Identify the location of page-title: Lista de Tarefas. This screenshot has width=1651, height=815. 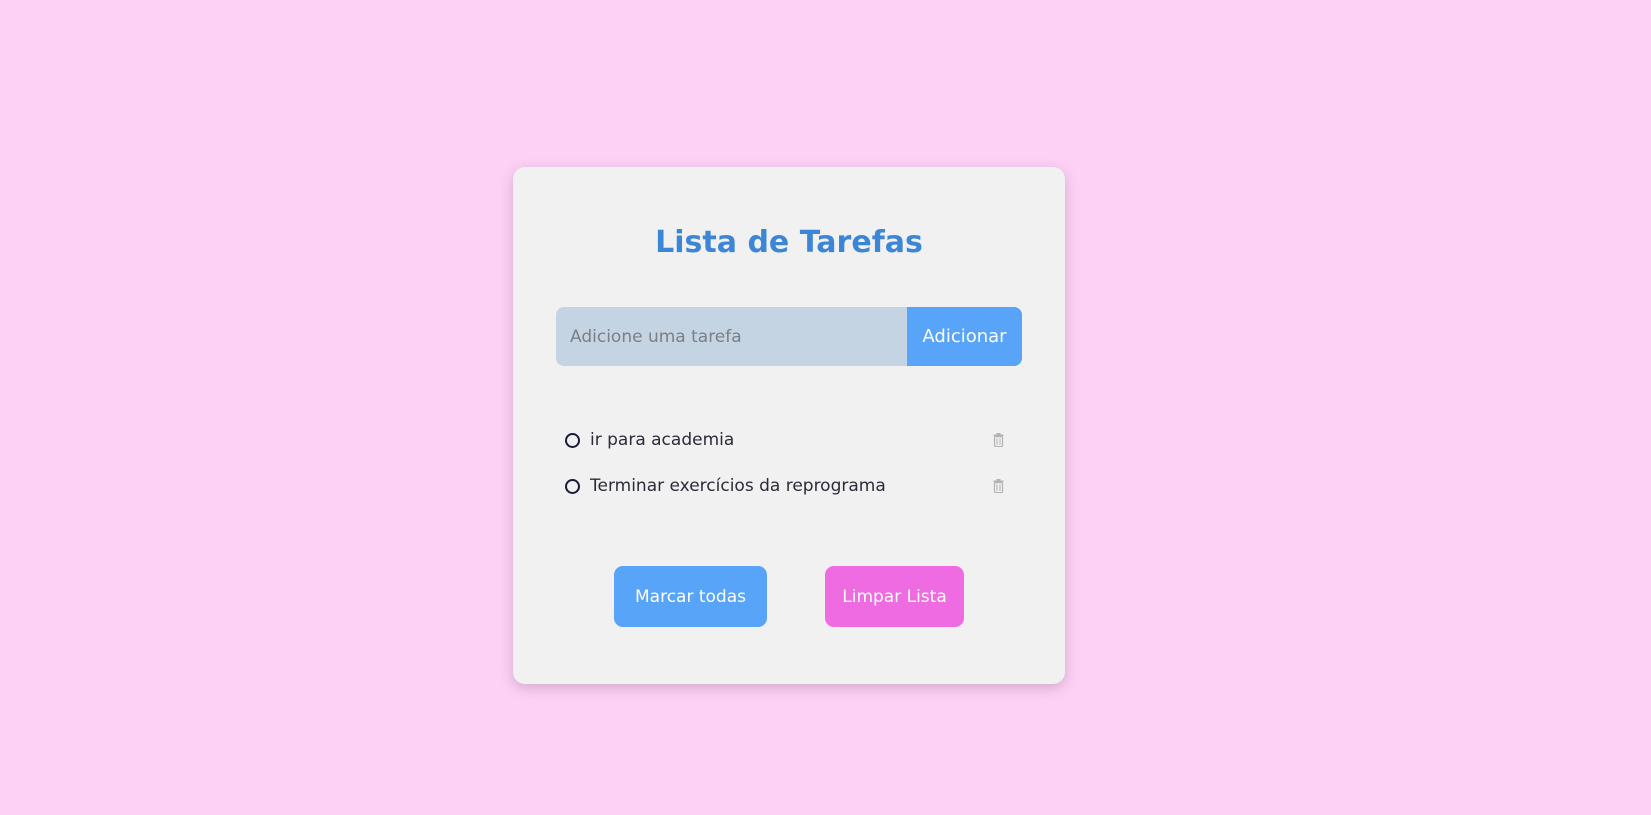
(789, 242).